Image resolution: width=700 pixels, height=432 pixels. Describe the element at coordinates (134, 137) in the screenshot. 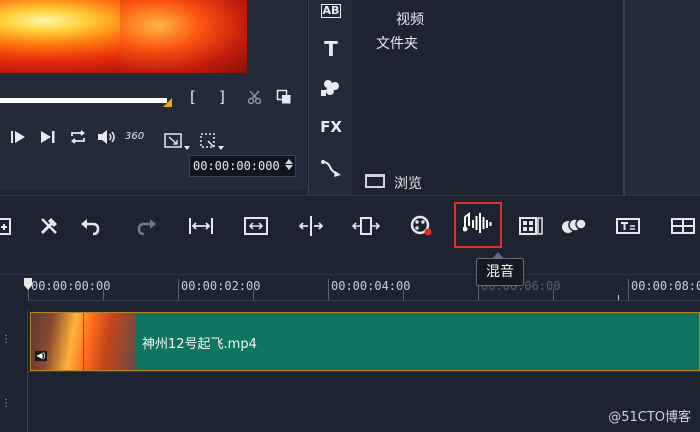

I see `360-icon: 360` at that location.